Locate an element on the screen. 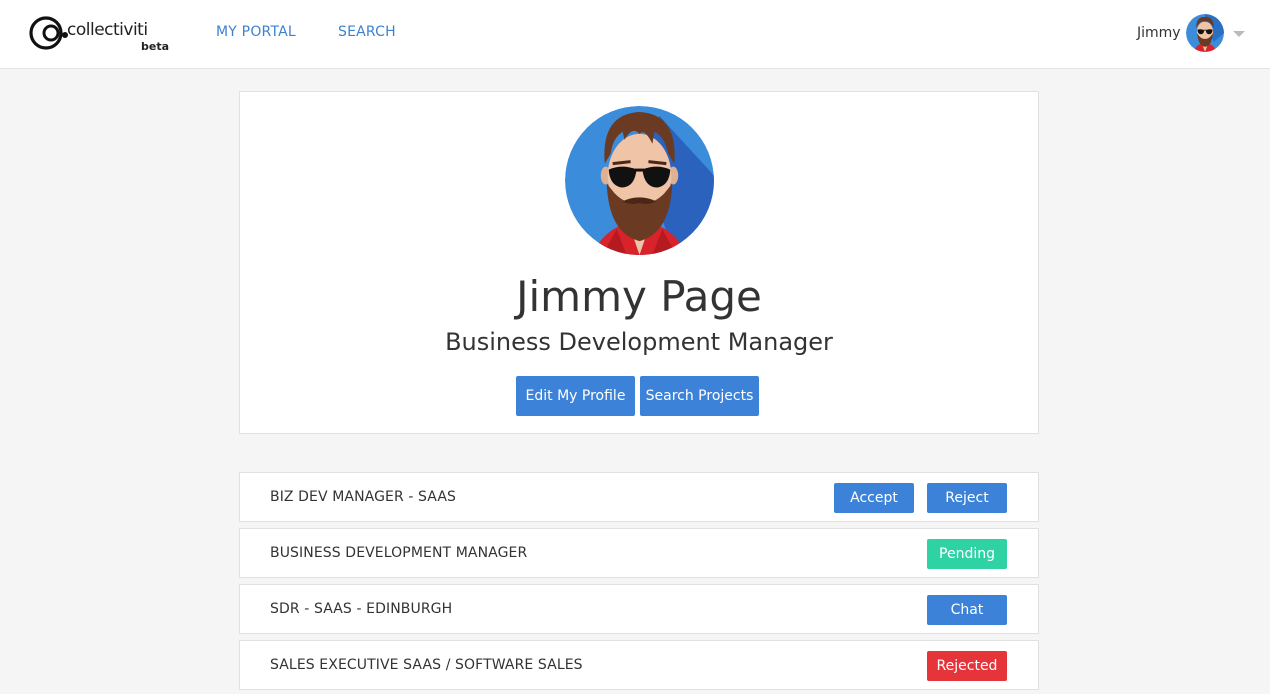 The height and width of the screenshot is (694, 1270). collectiviti-logo-icon is located at coordinates (48, 33).